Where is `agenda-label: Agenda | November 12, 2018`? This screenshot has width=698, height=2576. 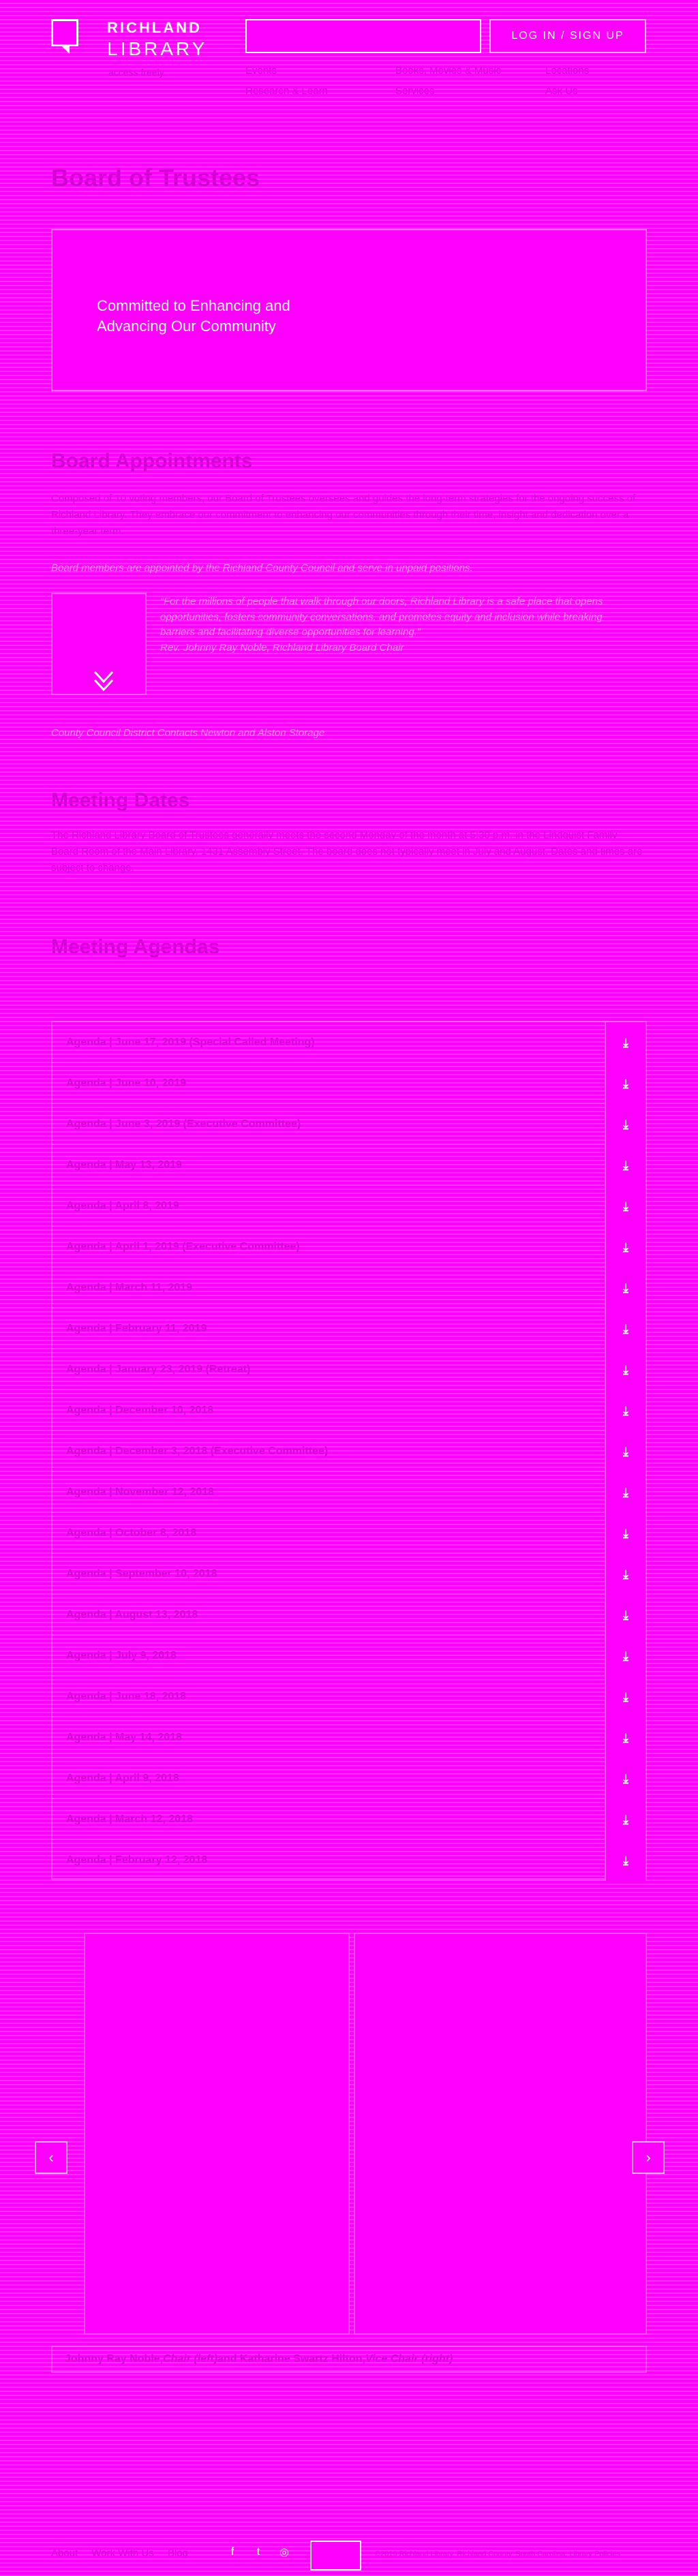
agenda-label: Agenda | November 12, 2018 is located at coordinates (349, 1492).